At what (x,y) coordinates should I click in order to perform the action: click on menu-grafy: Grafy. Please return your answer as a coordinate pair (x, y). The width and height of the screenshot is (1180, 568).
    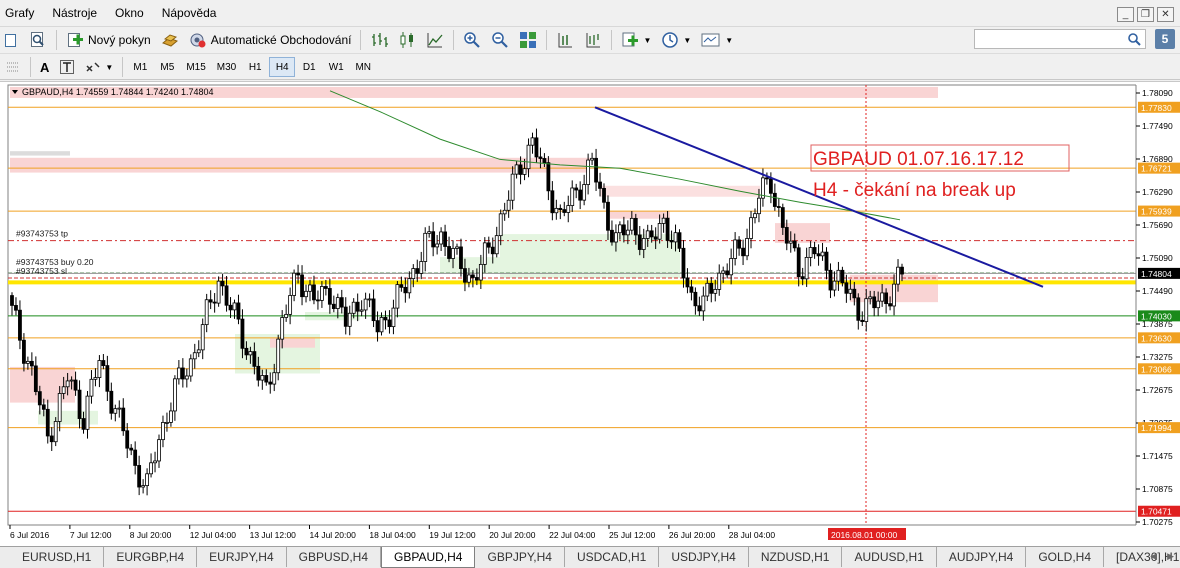
    Looking at the image, I should click on (21, 13).